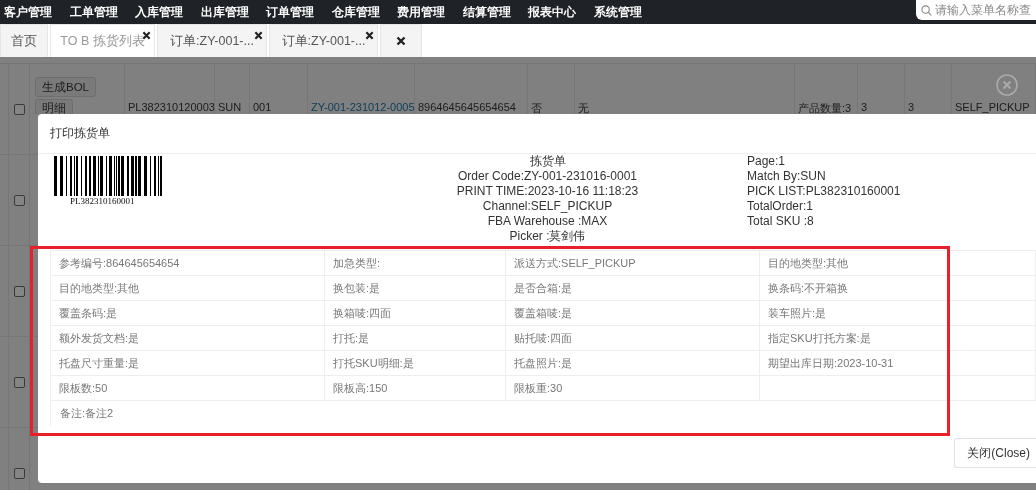 The image size is (1036, 490). Describe the element at coordinates (824, 191) in the screenshot. I see `info-line: PICK LIST:PL382310160001` at that location.